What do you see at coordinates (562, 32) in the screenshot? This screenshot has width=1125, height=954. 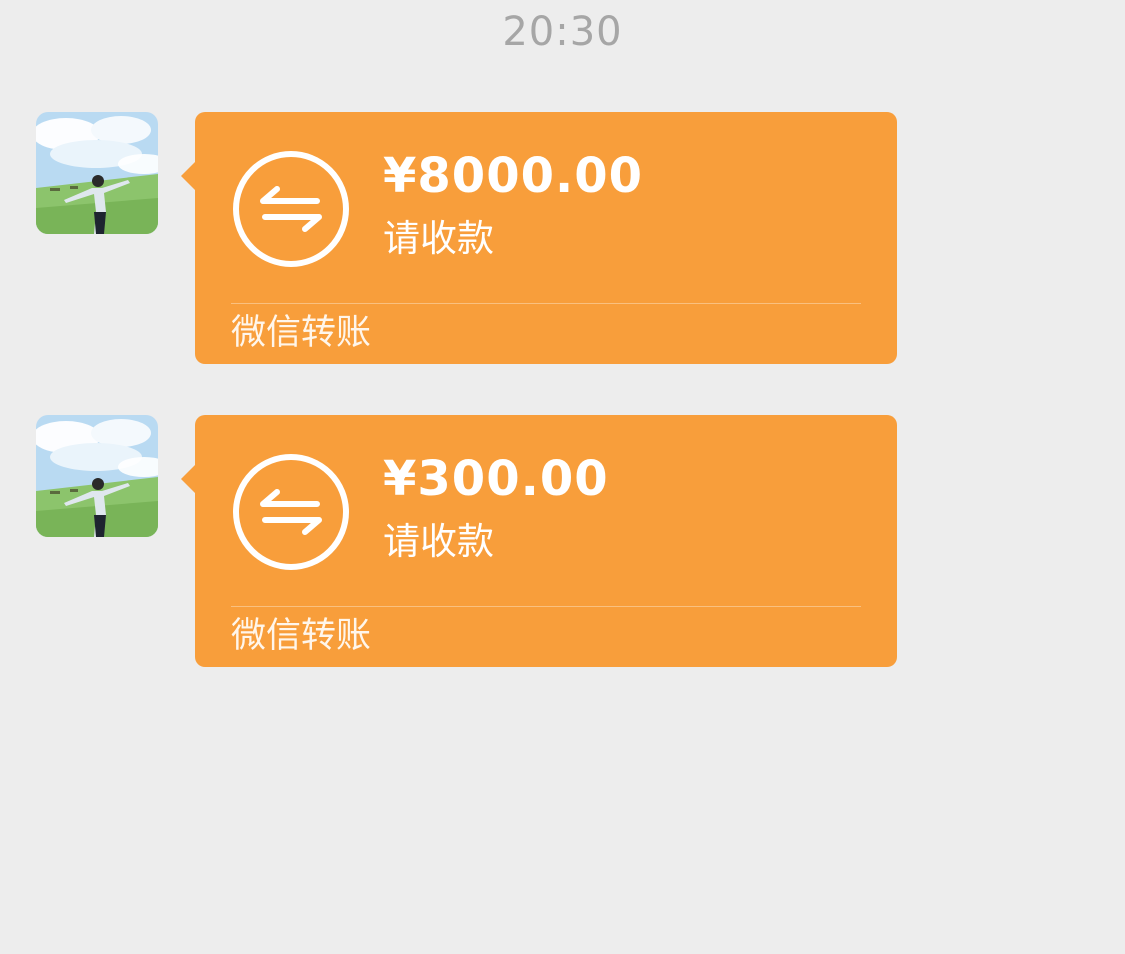 I see `message-timestamp: 20:30` at bounding box center [562, 32].